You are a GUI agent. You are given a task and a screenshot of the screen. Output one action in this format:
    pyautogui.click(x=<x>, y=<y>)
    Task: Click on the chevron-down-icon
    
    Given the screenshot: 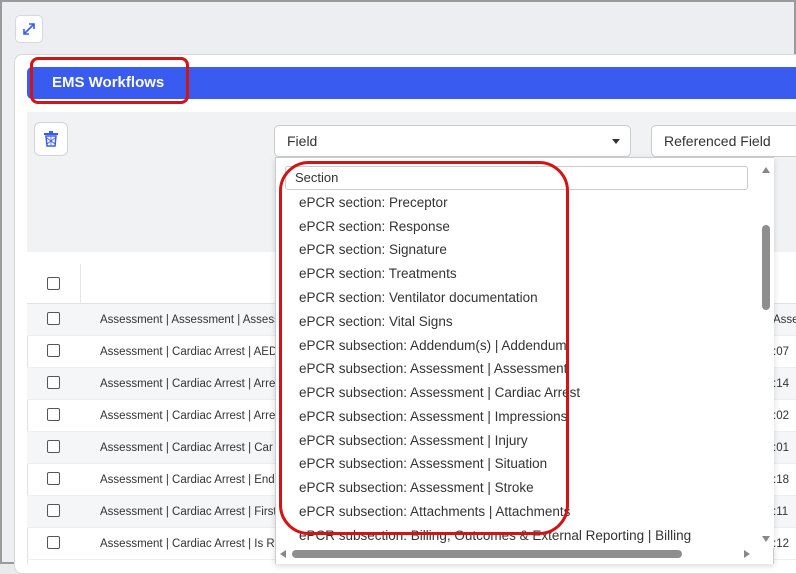 What is the action you would take?
    pyautogui.click(x=616, y=141)
    